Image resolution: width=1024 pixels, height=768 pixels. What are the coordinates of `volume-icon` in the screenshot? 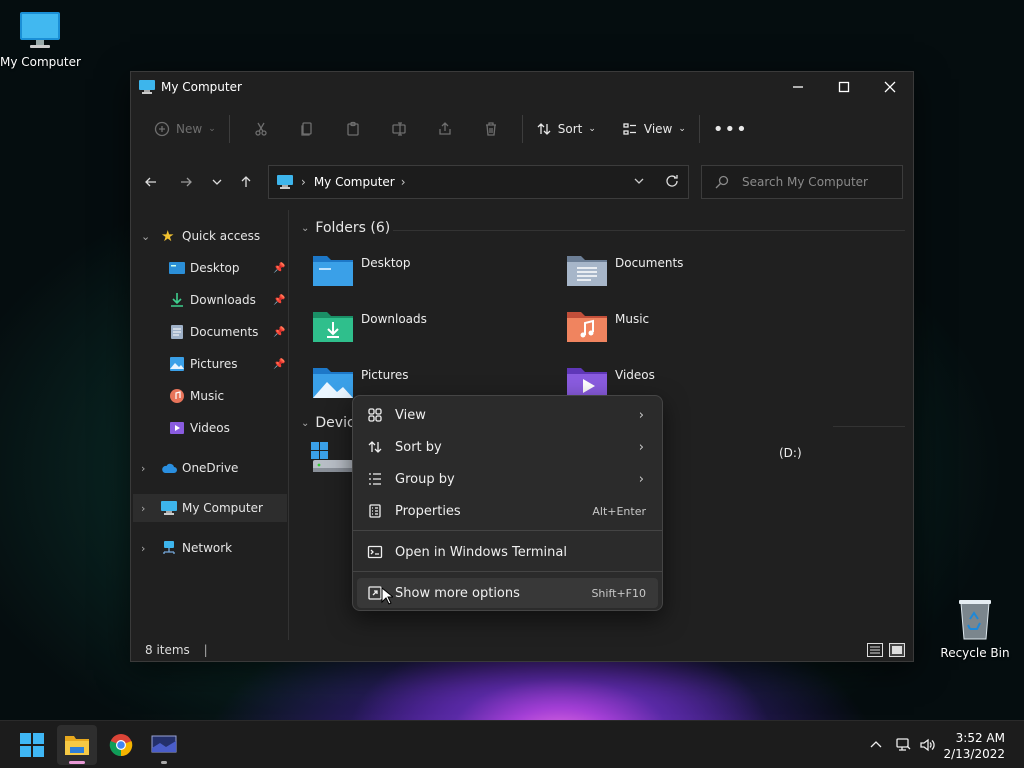 It's located at (927, 747).